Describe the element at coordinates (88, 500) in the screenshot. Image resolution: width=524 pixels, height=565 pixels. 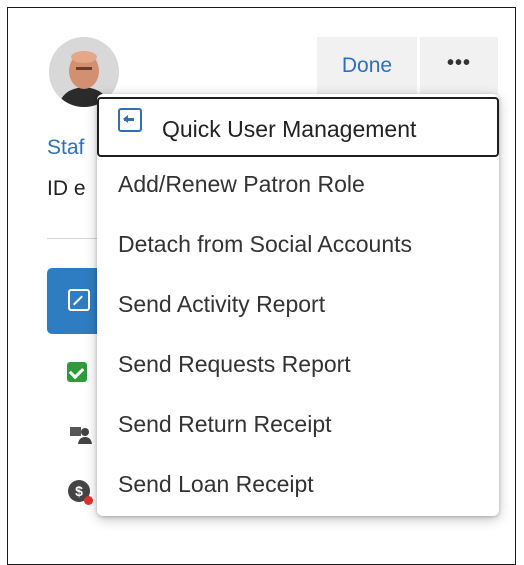
I see `alert-dot` at that location.